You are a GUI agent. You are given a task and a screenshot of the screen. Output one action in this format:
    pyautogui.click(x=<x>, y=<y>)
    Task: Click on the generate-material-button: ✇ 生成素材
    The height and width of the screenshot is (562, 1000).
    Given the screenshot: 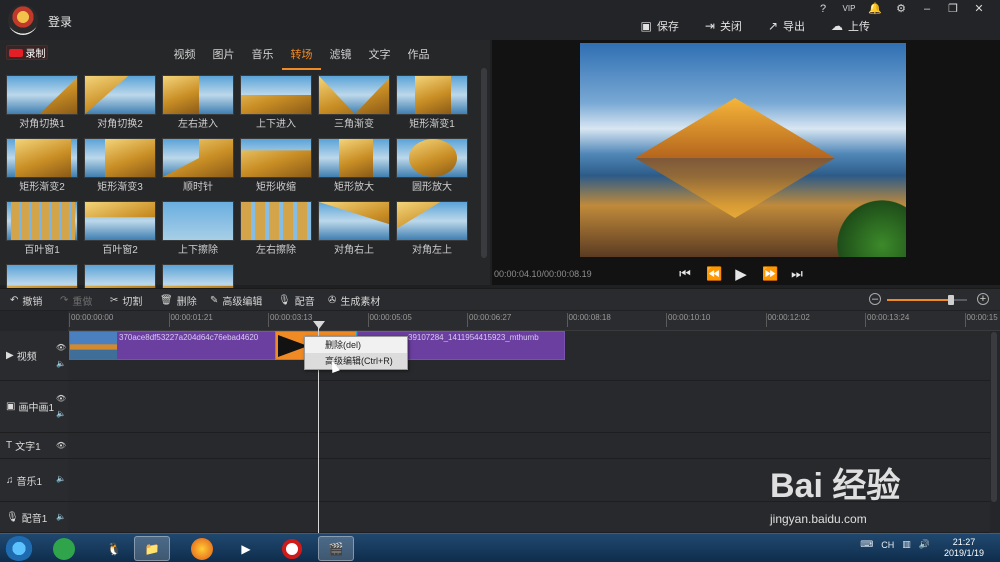 What is the action you would take?
    pyautogui.click(x=354, y=300)
    